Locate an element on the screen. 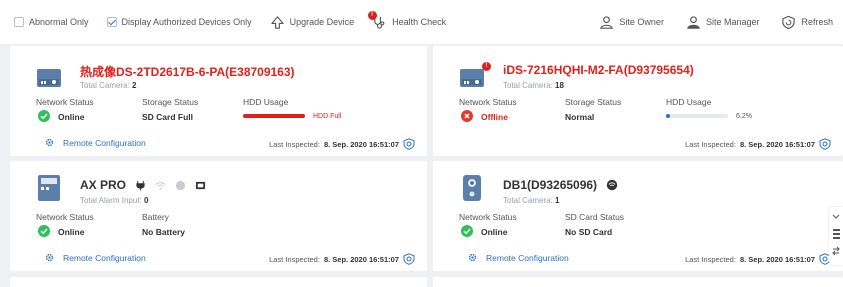  alarm-panel-icon is located at coordinates (49, 188).